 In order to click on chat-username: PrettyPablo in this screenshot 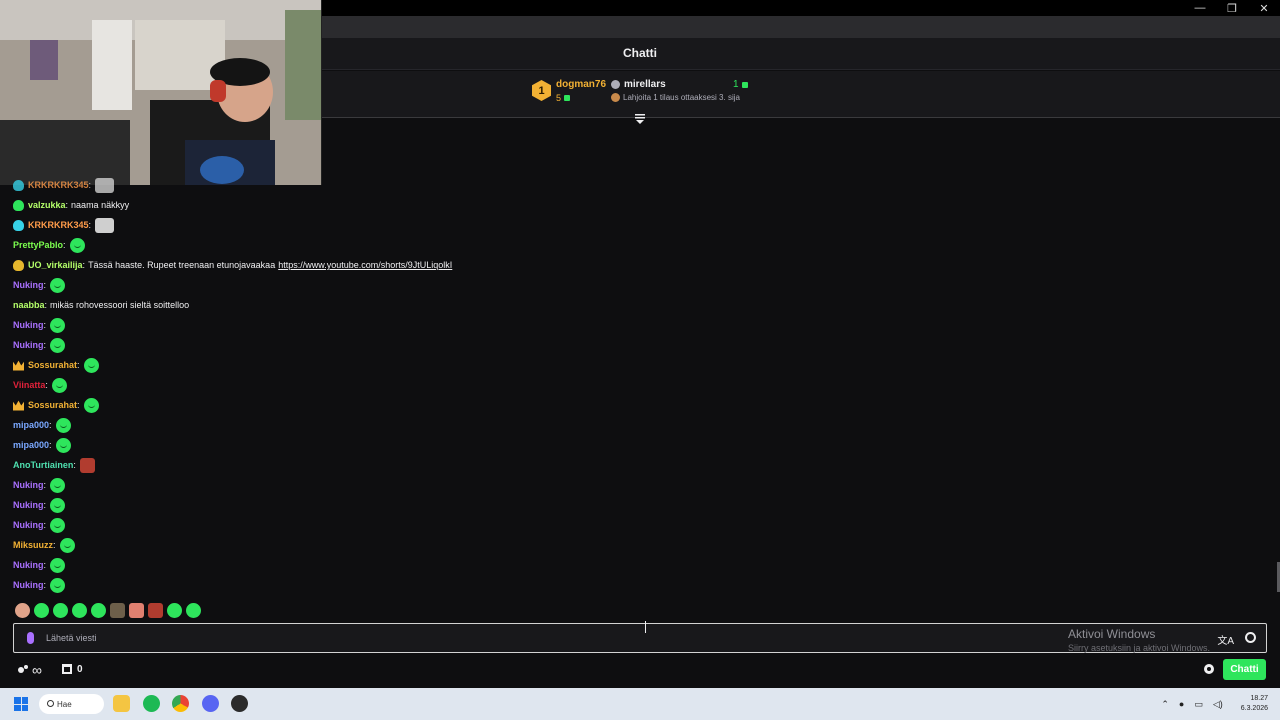, I will do `click(38, 245)`.